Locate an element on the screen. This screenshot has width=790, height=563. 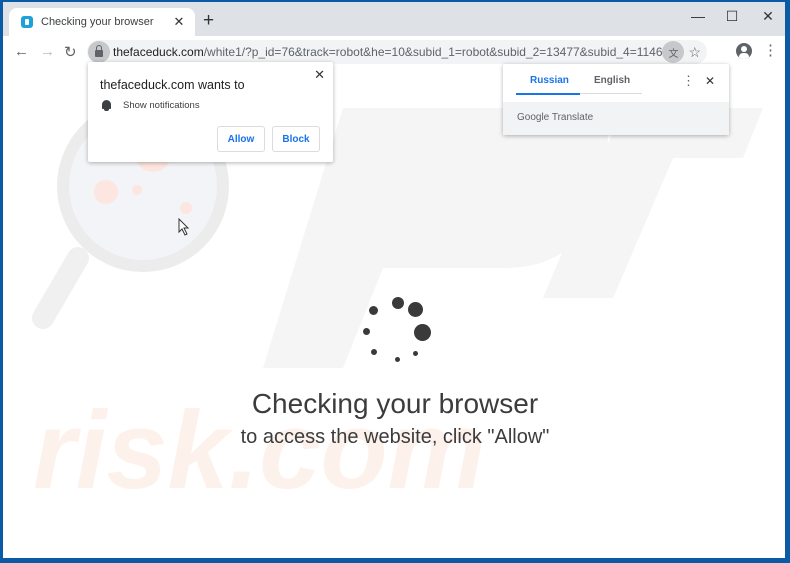
translate-close-icon: ✕ is located at coordinates (710, 81).